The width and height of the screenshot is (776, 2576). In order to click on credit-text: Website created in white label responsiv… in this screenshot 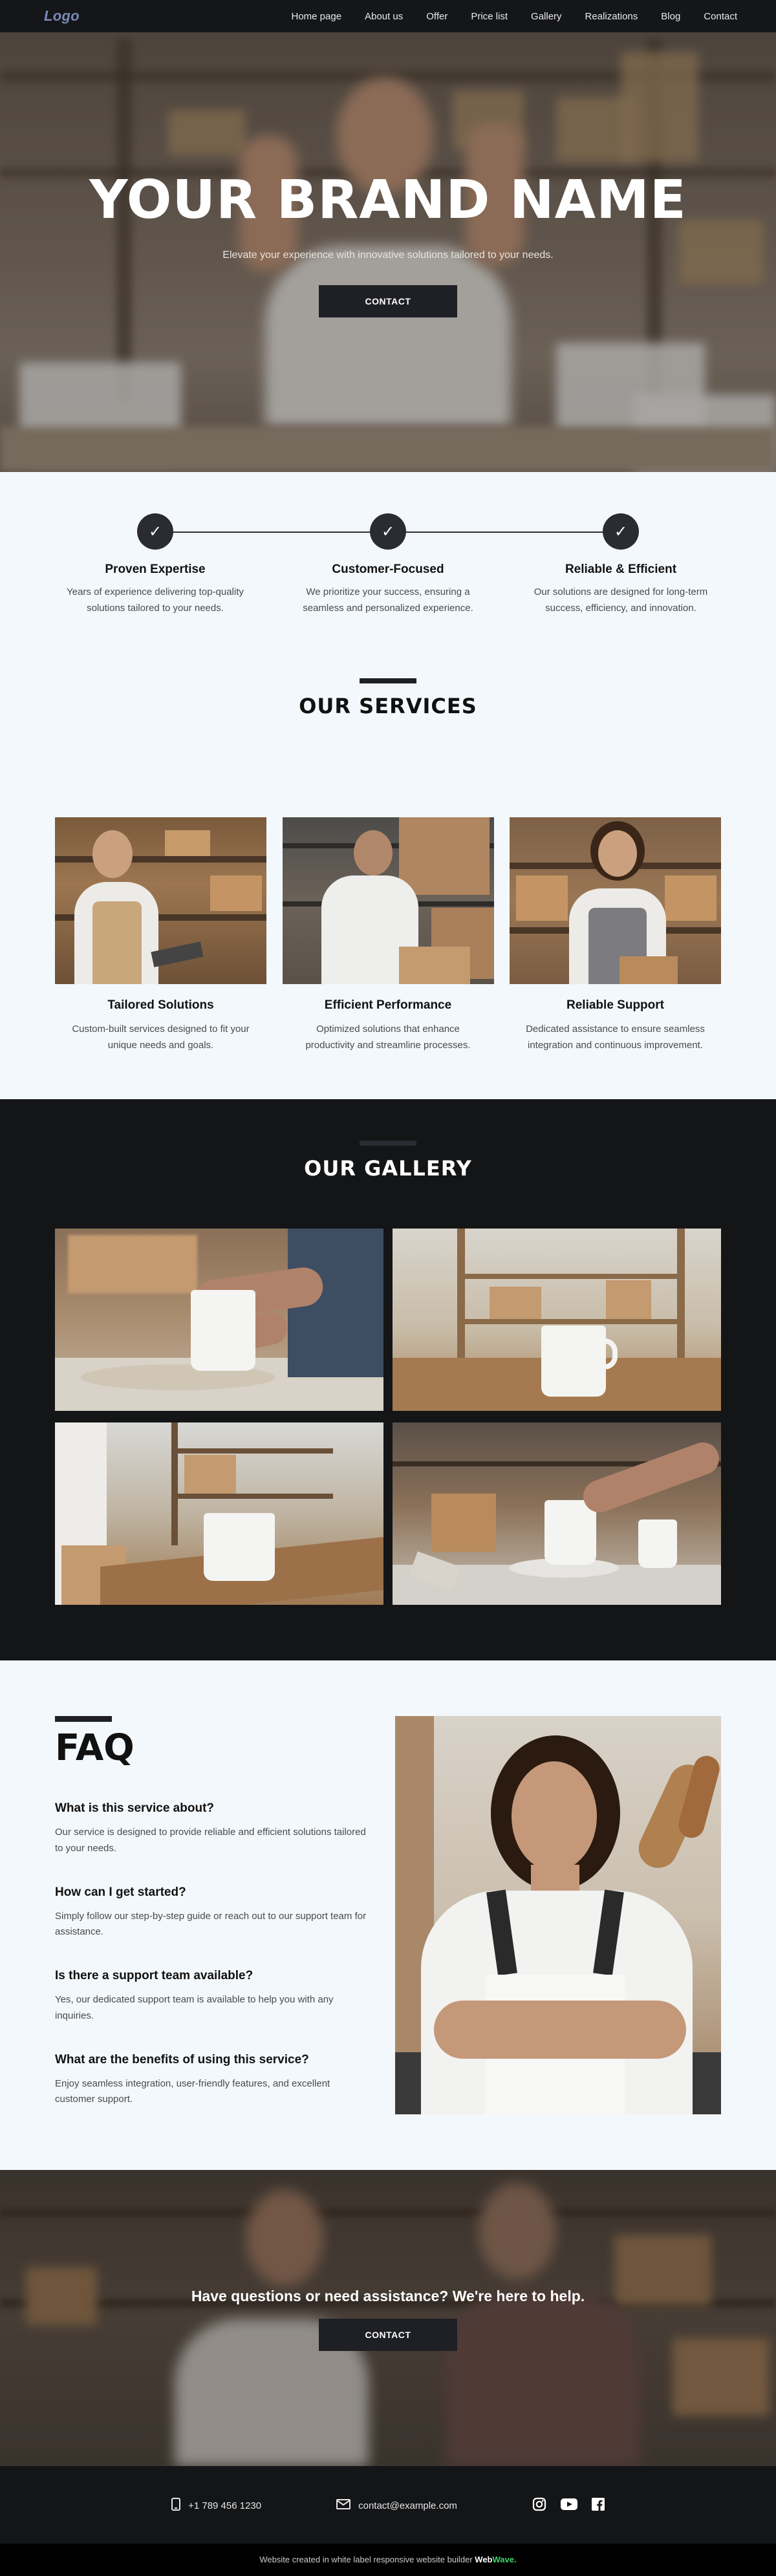, I will do `click(366, 2559)`.